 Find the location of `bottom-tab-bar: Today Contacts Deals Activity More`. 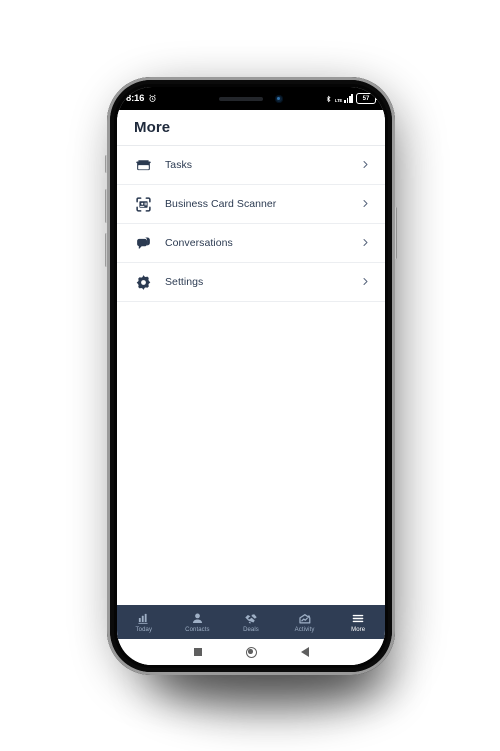

bottom-tab-bar: Today Contacts Deals Activity More is located at coordinates (251, 622).